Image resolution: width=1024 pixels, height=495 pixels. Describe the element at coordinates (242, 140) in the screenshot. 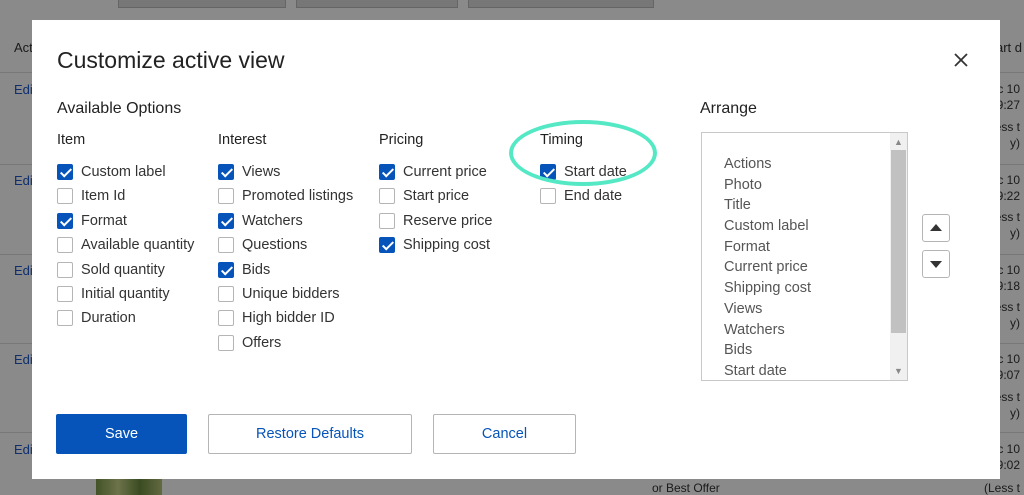

I see `option-group-title: Interest` at that location.